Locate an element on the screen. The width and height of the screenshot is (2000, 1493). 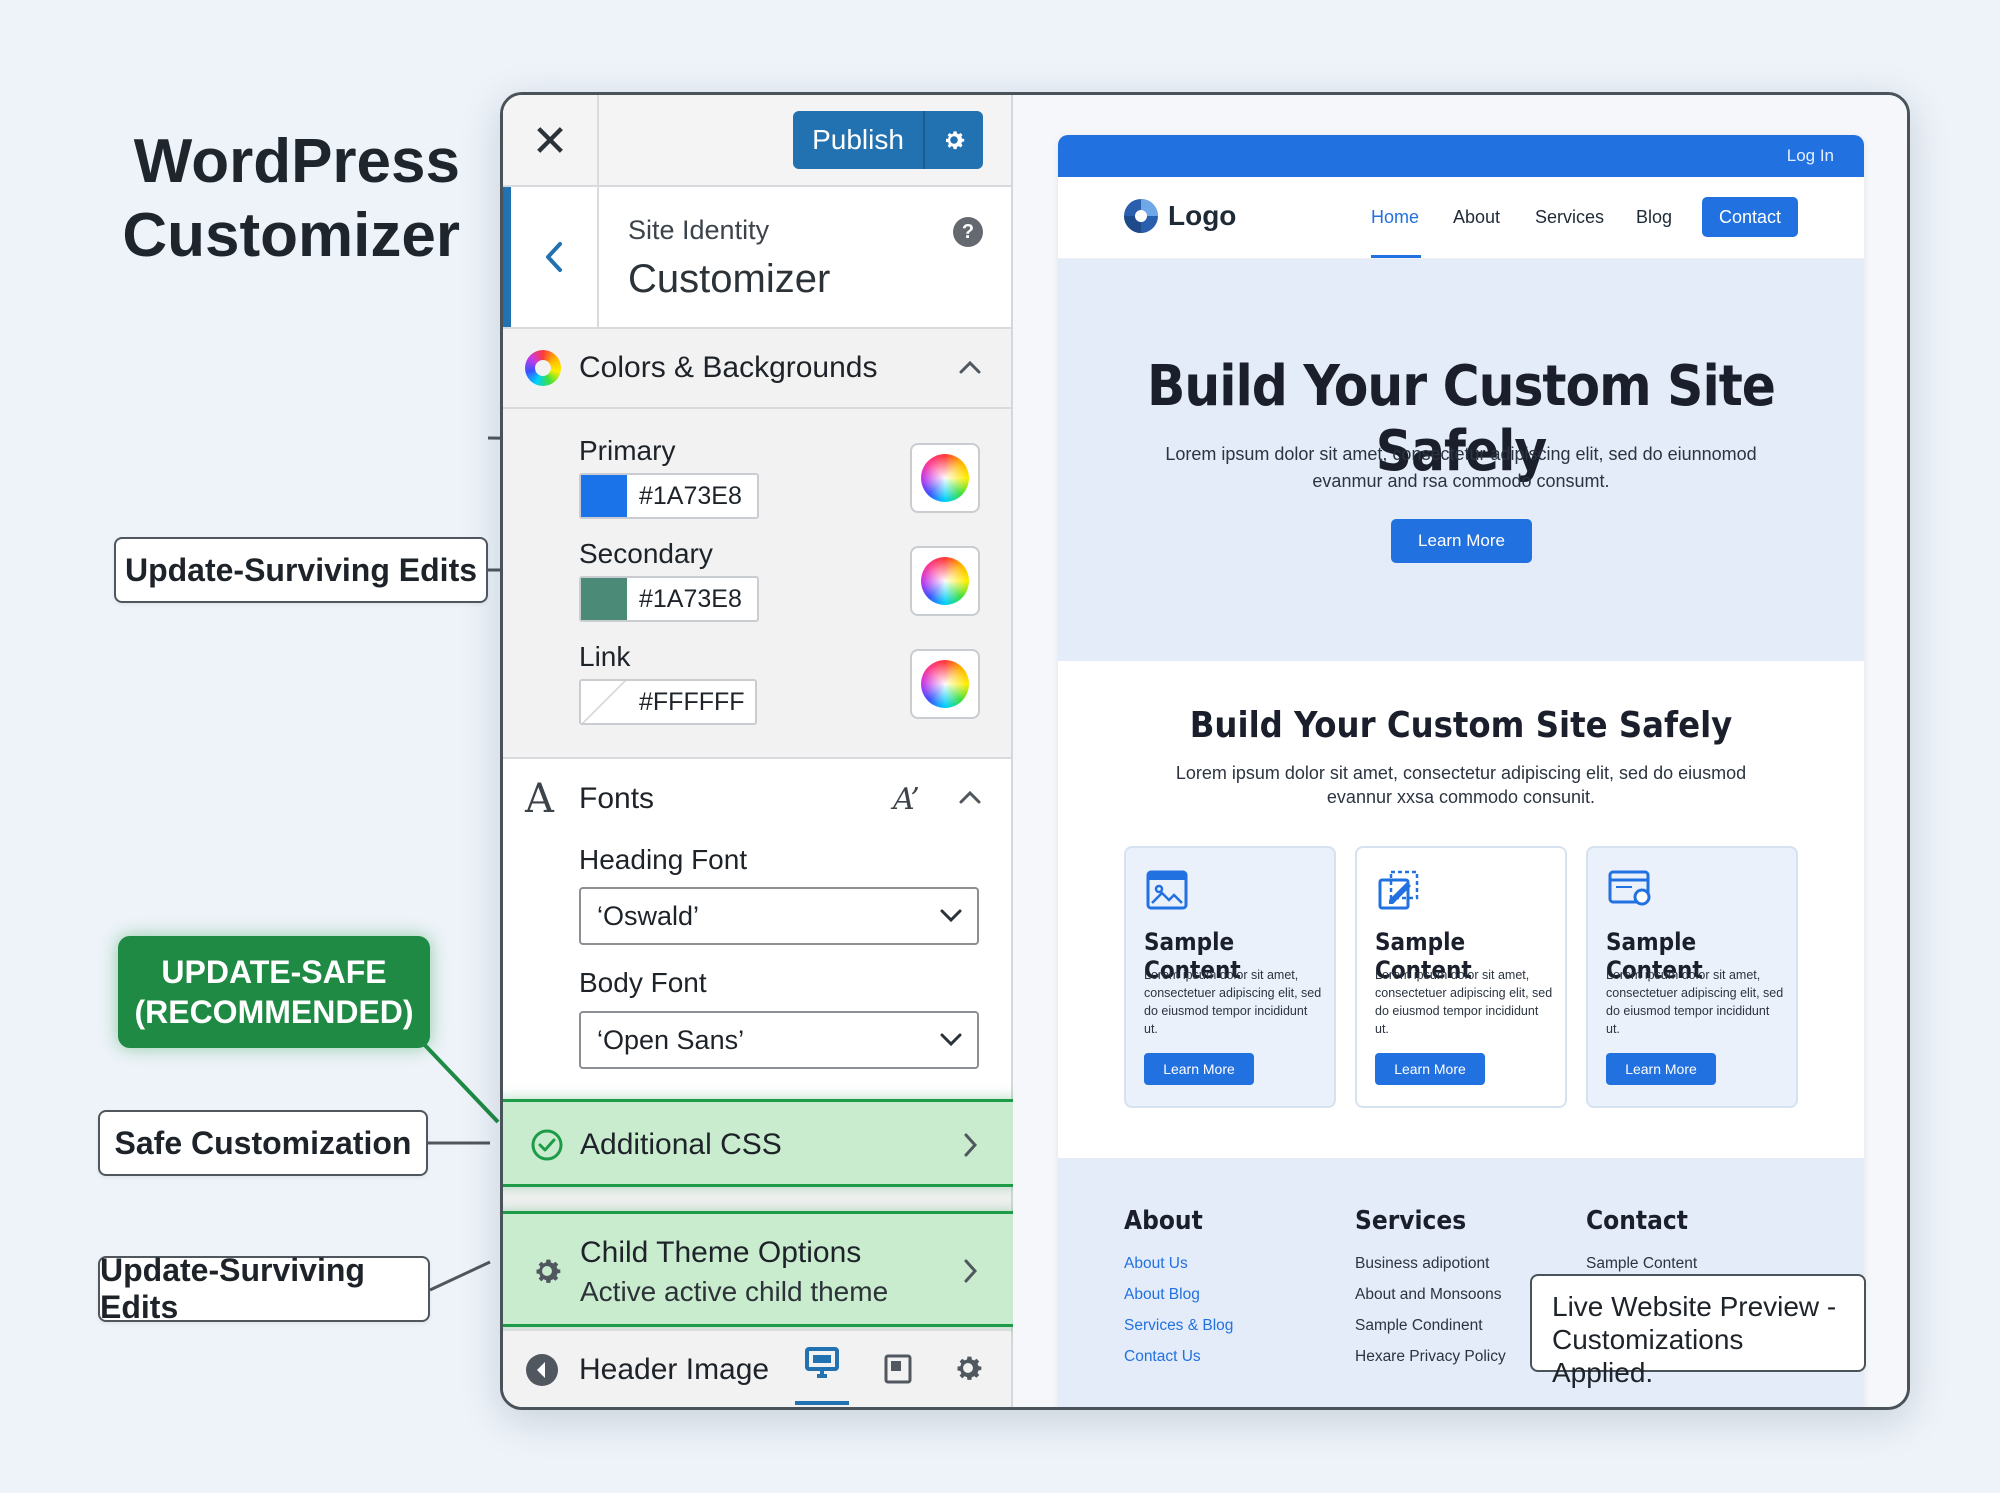
close-icon: ✕ is located at coordinates (550, 141).